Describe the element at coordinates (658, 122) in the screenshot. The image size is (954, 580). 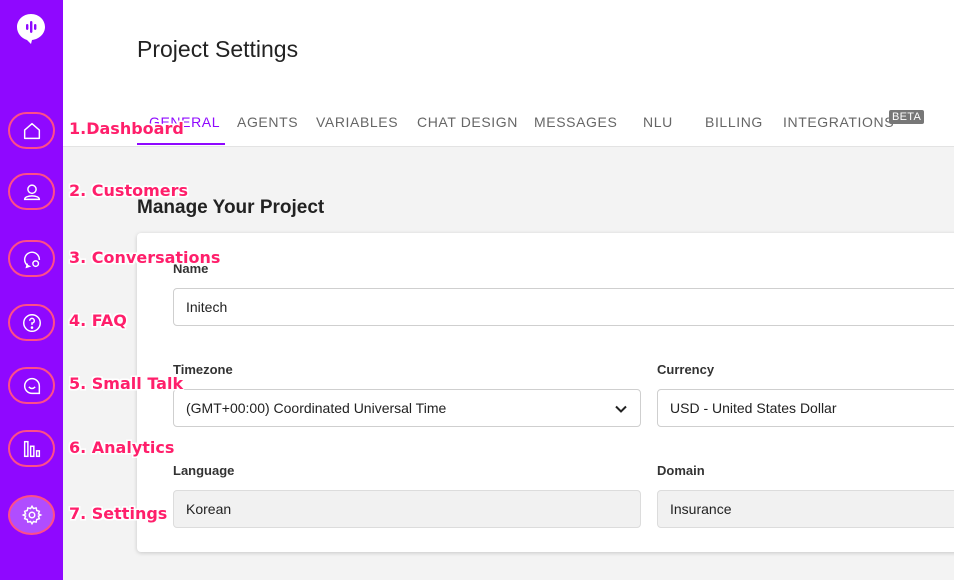
I see `tab-nlu: NLU` at that location.